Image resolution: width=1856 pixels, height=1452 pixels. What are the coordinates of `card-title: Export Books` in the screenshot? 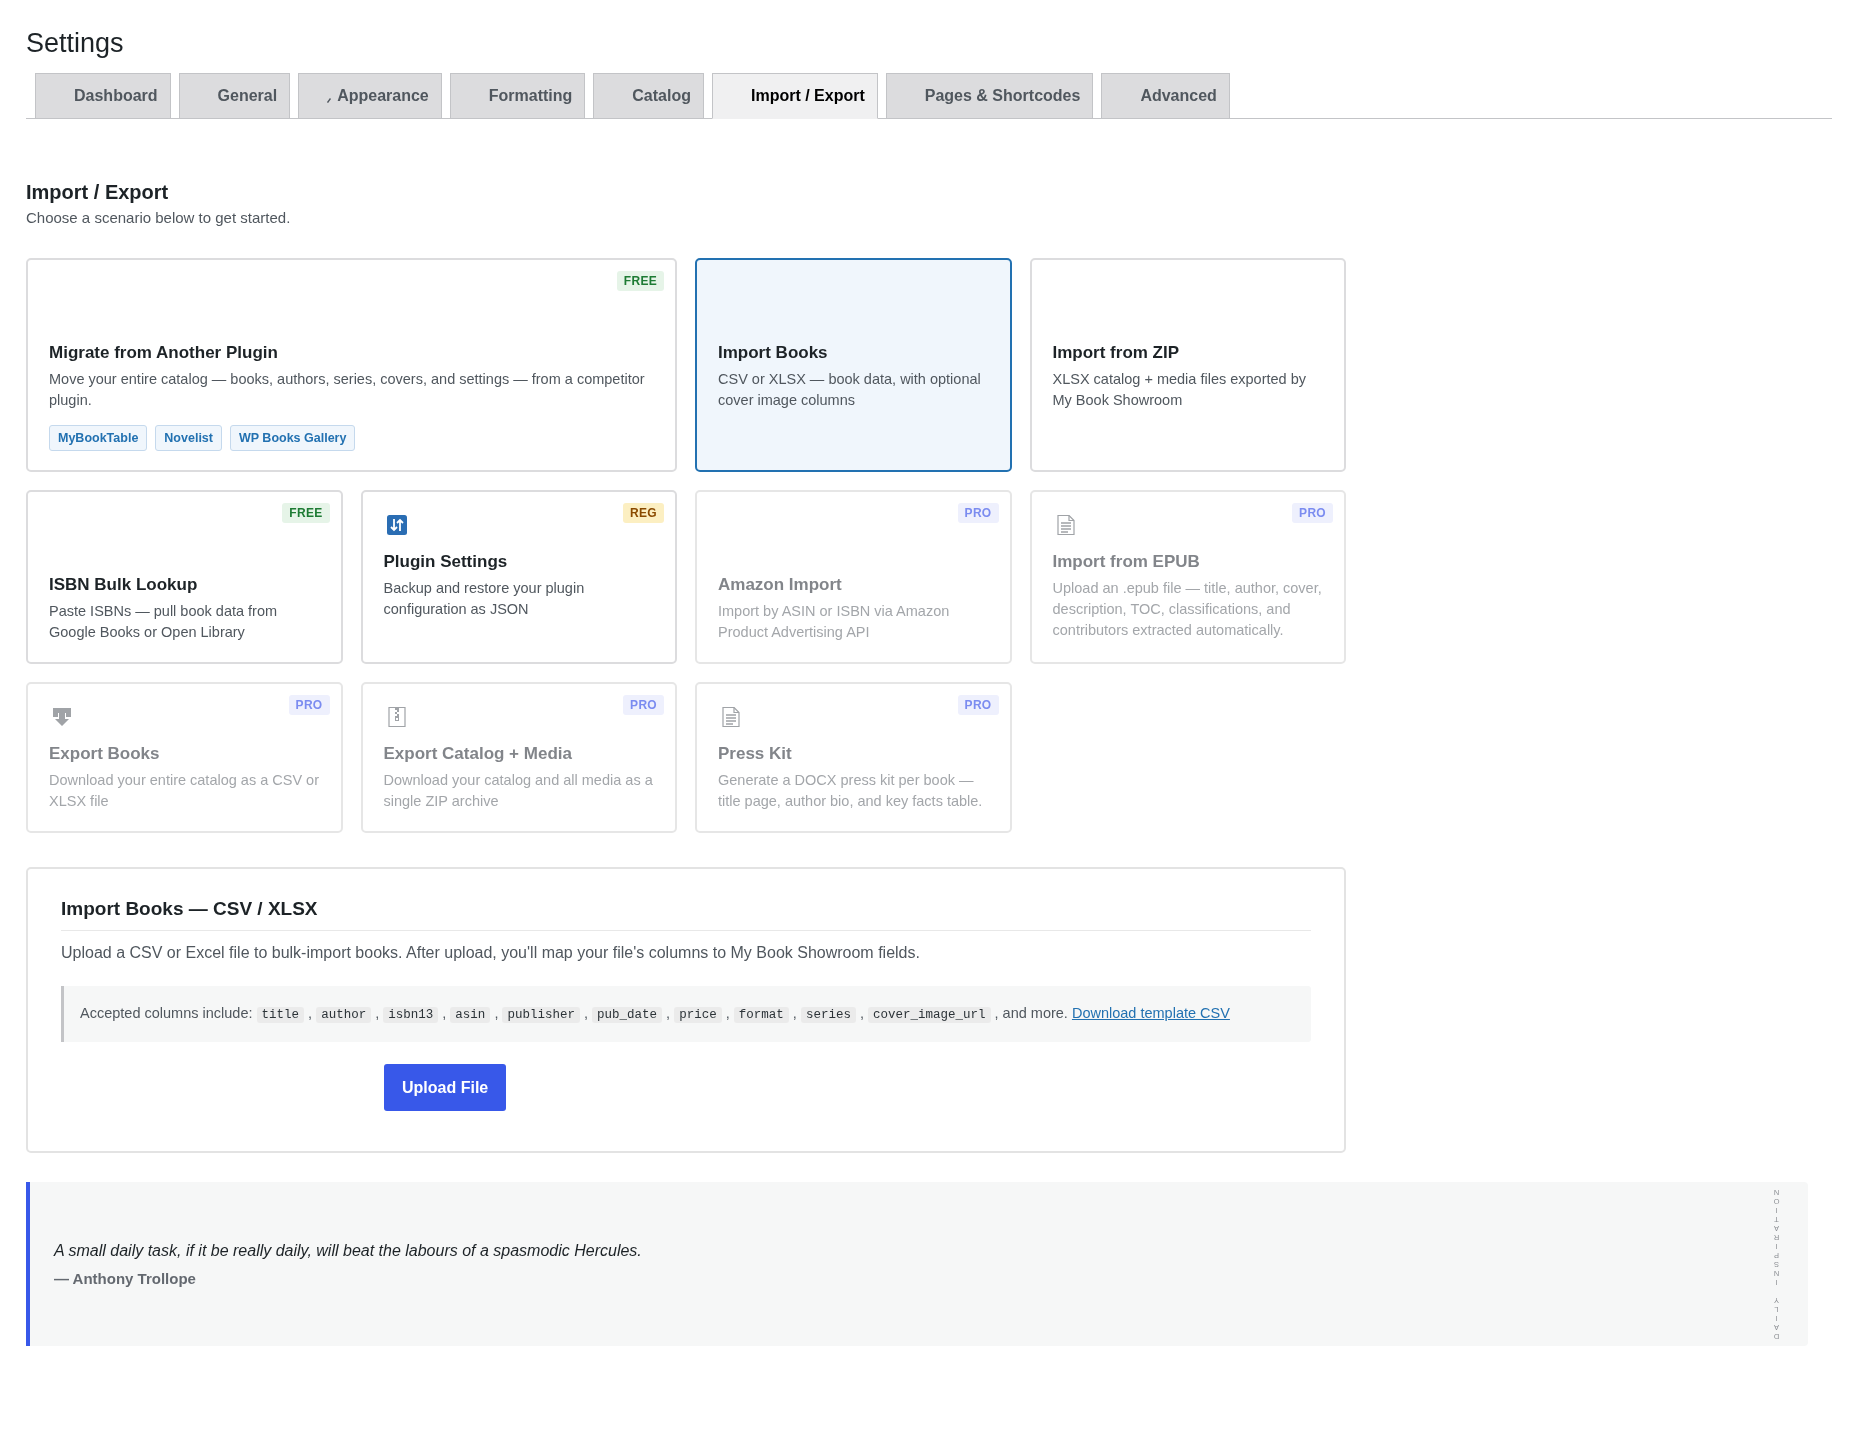 It's located at (105, 754).